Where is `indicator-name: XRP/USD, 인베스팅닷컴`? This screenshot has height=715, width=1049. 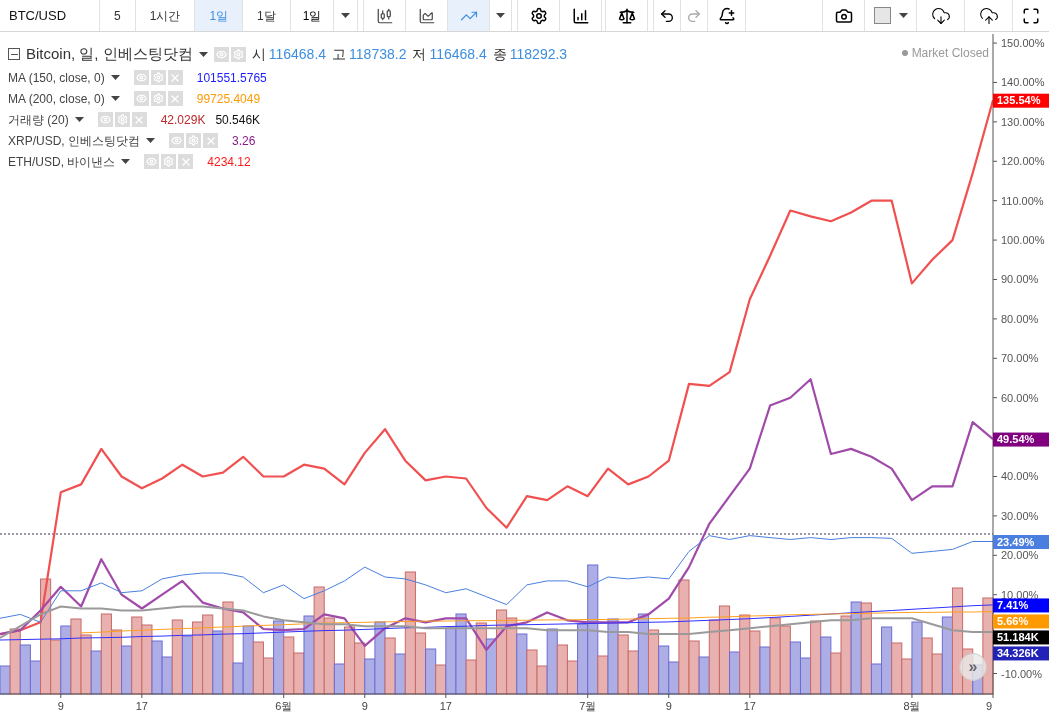 indicator-name: XRP/USD, 인베스팅닷컴 is located at coordinates (74, 141).